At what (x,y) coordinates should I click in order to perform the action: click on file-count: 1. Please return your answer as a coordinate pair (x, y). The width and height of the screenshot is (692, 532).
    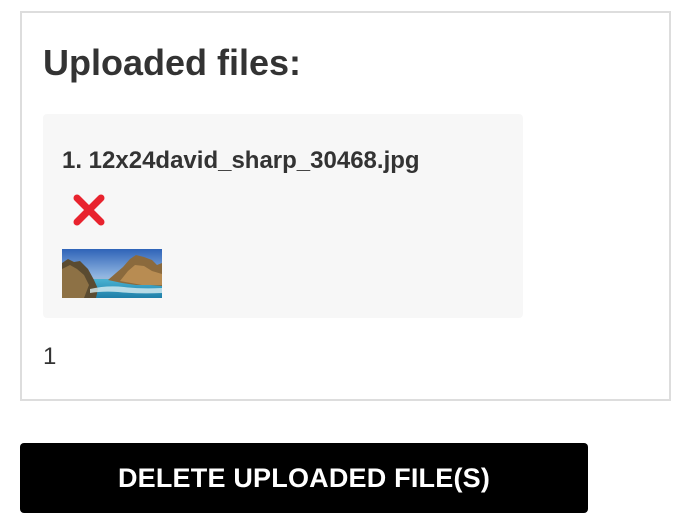
    Looking at the image, I should click on (50, 356).